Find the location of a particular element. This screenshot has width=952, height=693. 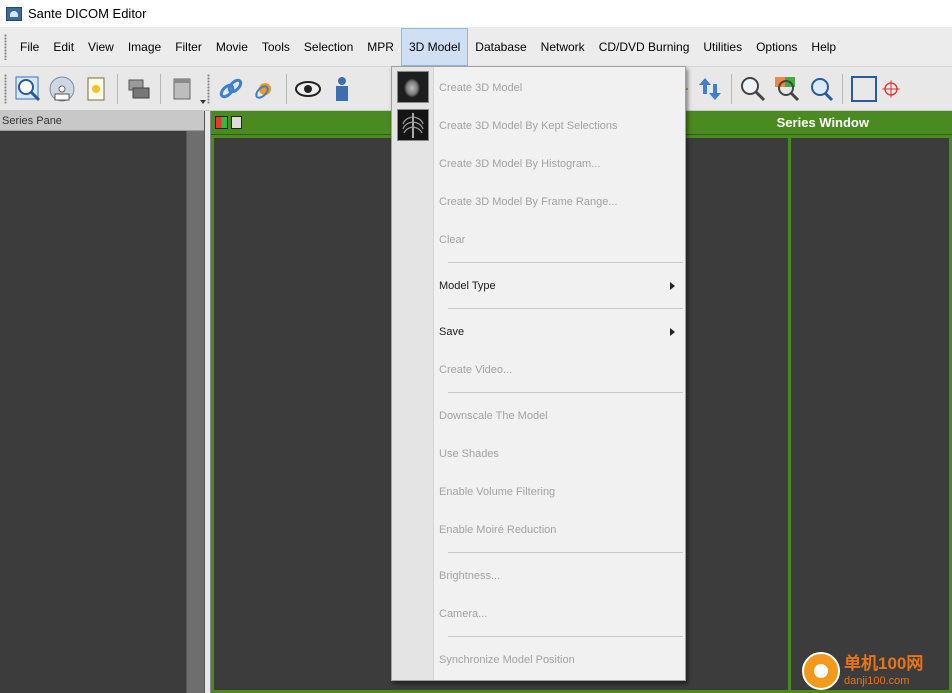

menu-database: Database is located at coordinates (500, 47).